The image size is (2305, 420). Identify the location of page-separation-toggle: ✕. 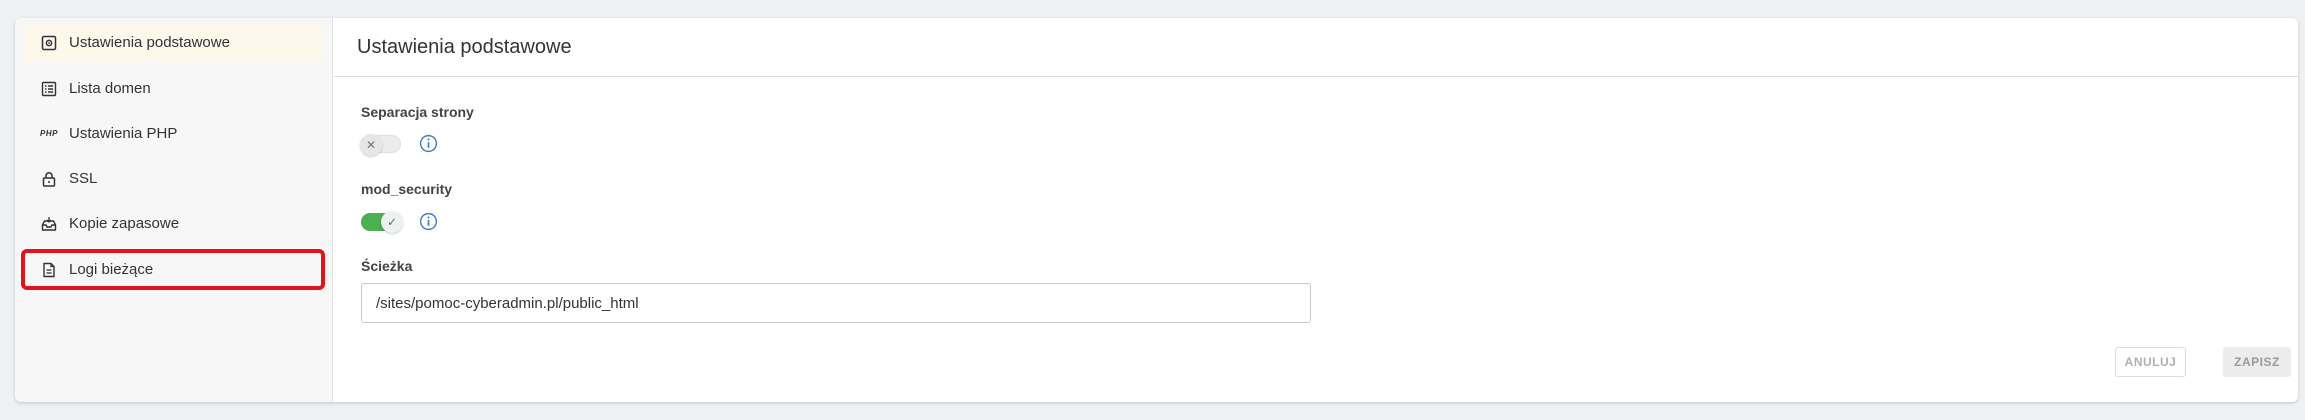
(380, 144).